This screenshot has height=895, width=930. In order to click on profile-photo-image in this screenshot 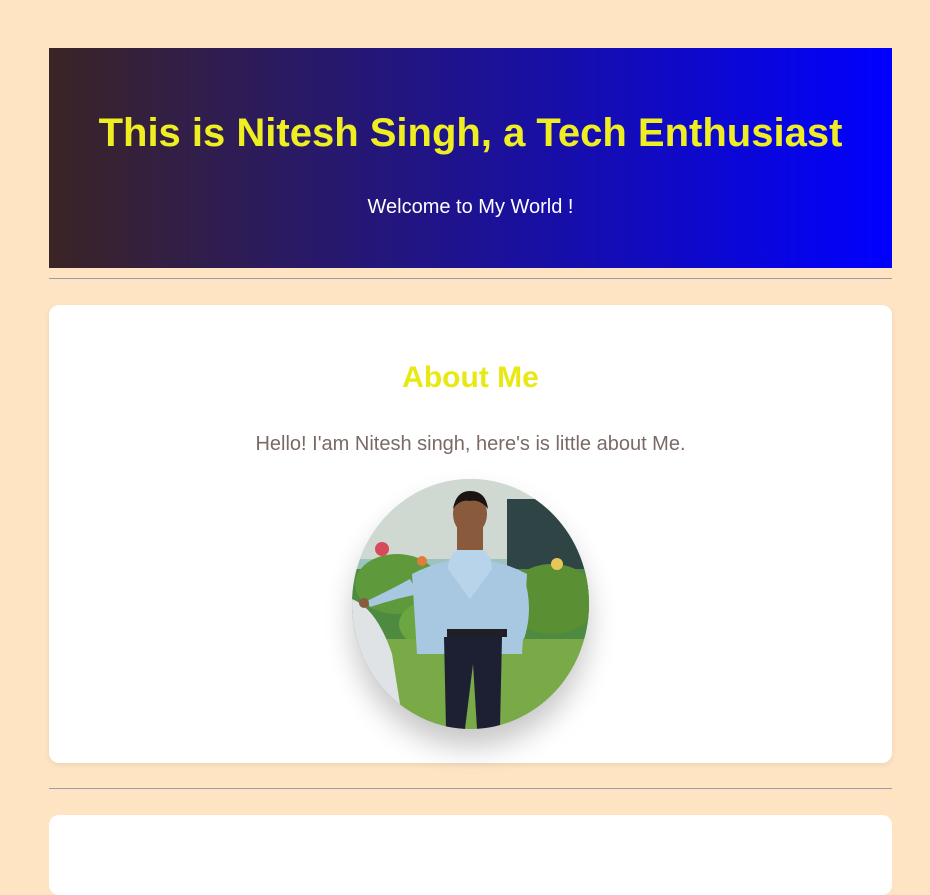, I will do `click(470, 604)`.